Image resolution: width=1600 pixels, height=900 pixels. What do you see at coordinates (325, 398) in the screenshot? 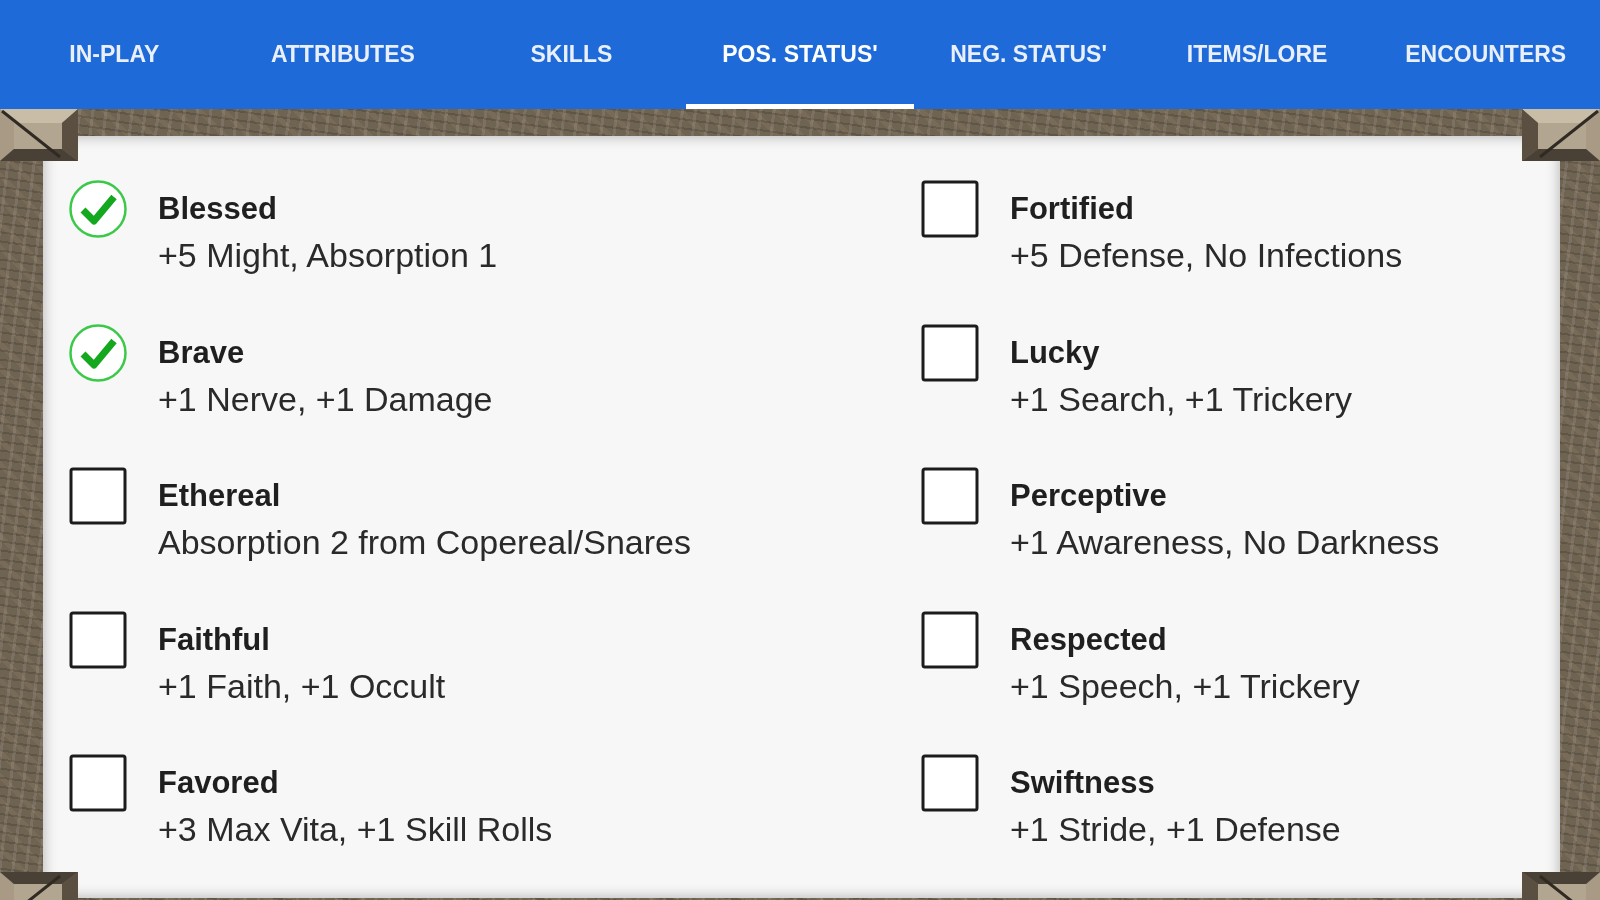
I see `status-effect: +1 Nerve, +1 Damage` at bounding box center [325, 398].